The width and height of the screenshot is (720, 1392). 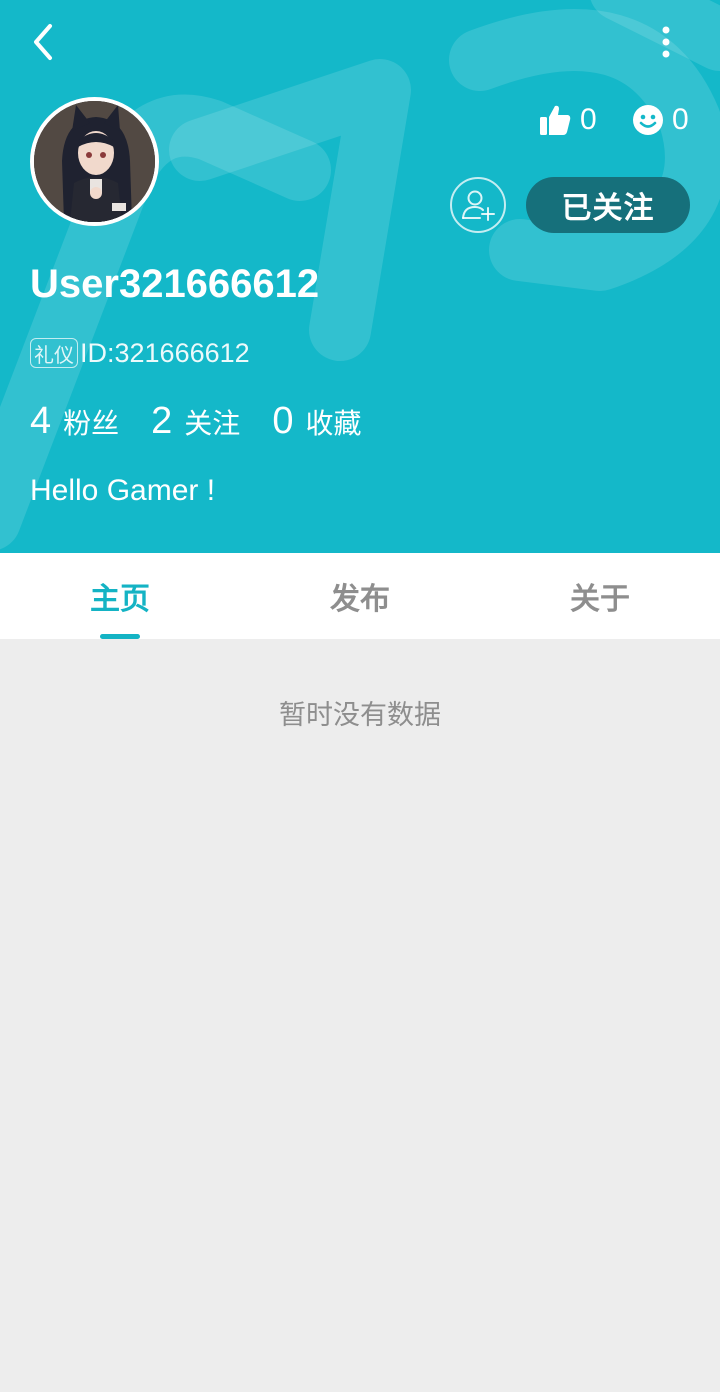 I want to click on count-value: 4, so click(x=41, y=421).